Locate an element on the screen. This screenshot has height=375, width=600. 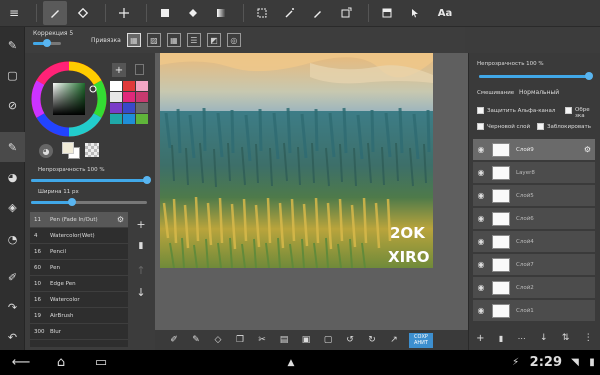
layer-item: ◉ Слой2 is located at coordinates (534, 288).